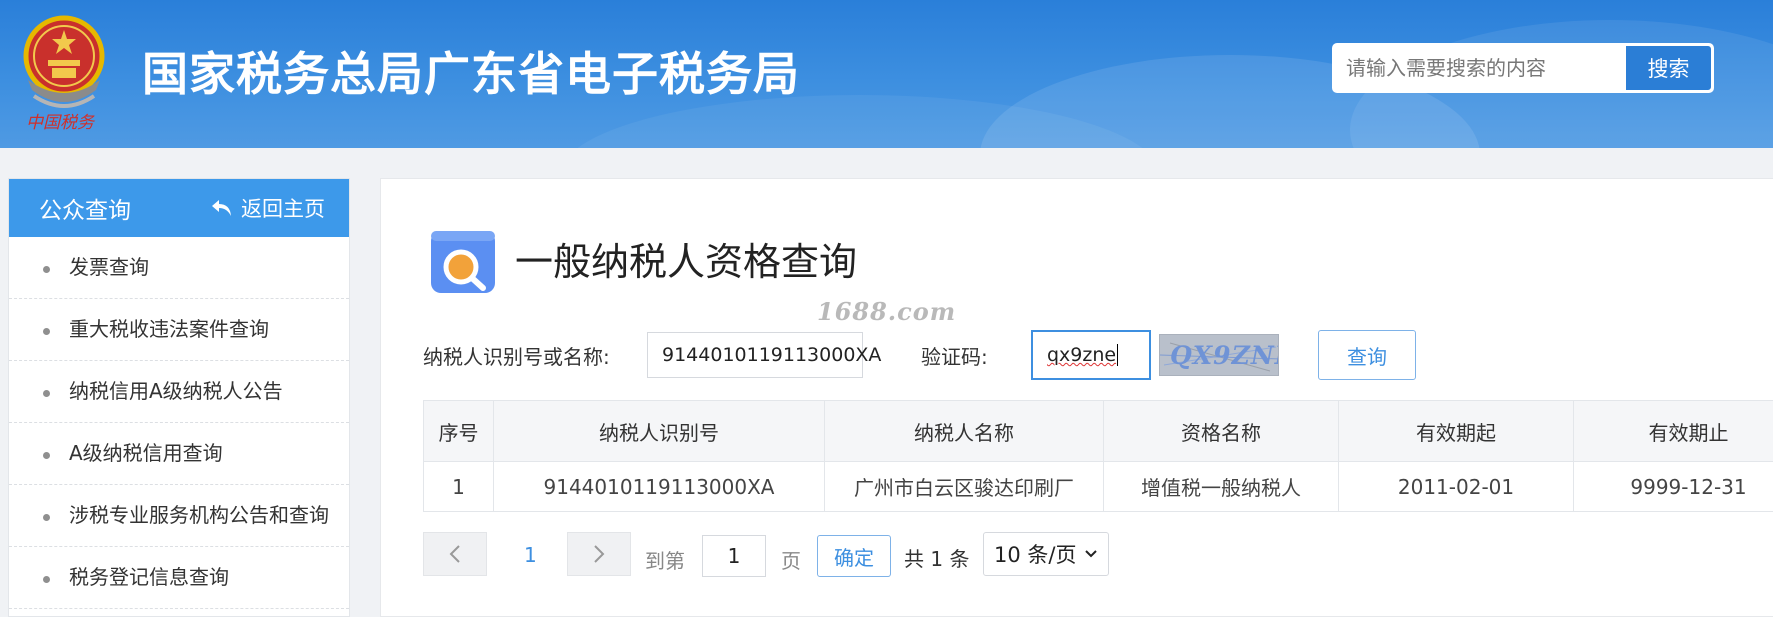 The height and width of the screenshot is (617, 1773). Describe the element at coordinates (686, 262) in the screenshot. I see `page-title: 一般纳税人资格查询` at that location.